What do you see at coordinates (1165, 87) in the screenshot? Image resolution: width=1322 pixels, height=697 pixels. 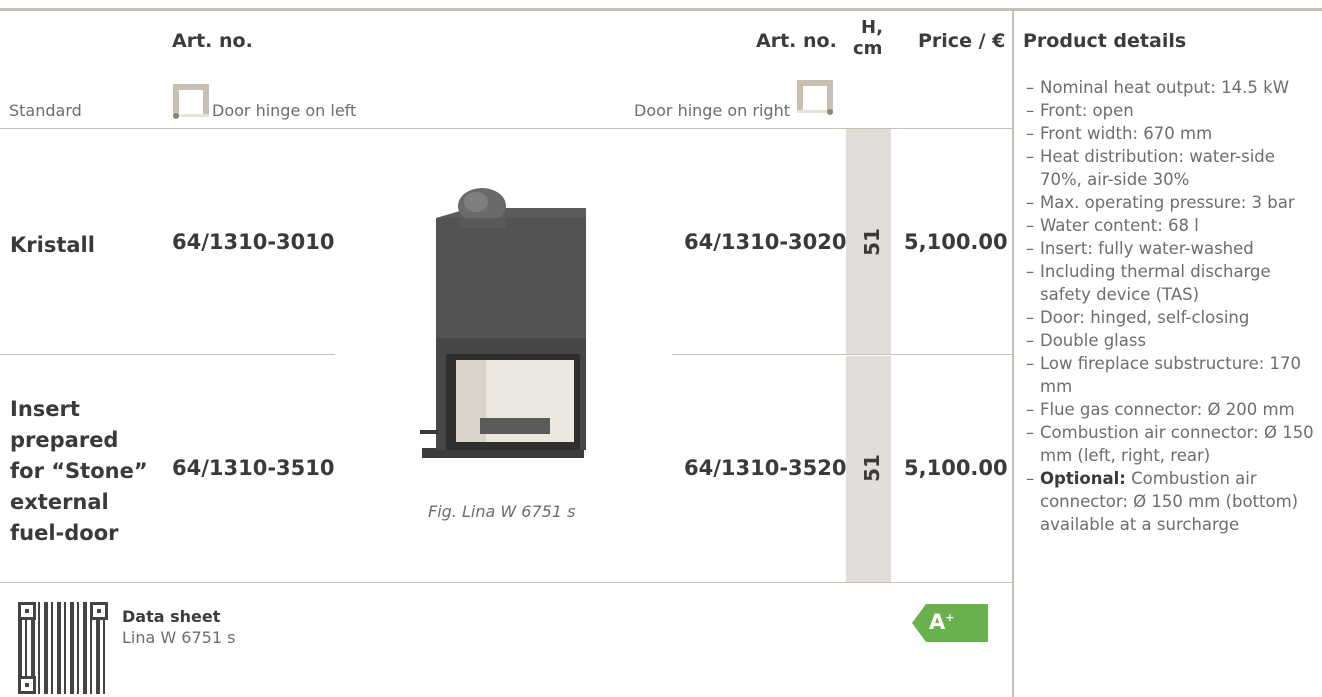 I see `product-detail-text: Nominal heat output: 14.5 kW` at bounding box center [1165, 87].